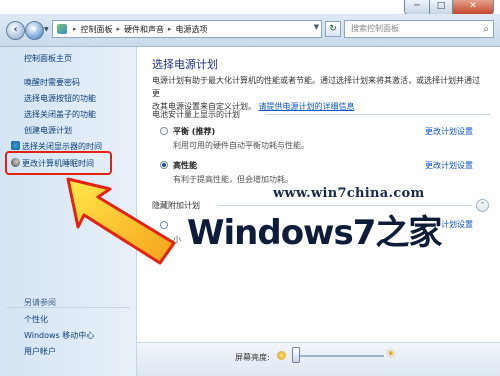 This screenshot has height=376, width=500. What do you see at coordinates (59, 335) in the screenshot?
I see `see-also-mobility-center: Windows 移动中心` at bounding box center [59, 335].